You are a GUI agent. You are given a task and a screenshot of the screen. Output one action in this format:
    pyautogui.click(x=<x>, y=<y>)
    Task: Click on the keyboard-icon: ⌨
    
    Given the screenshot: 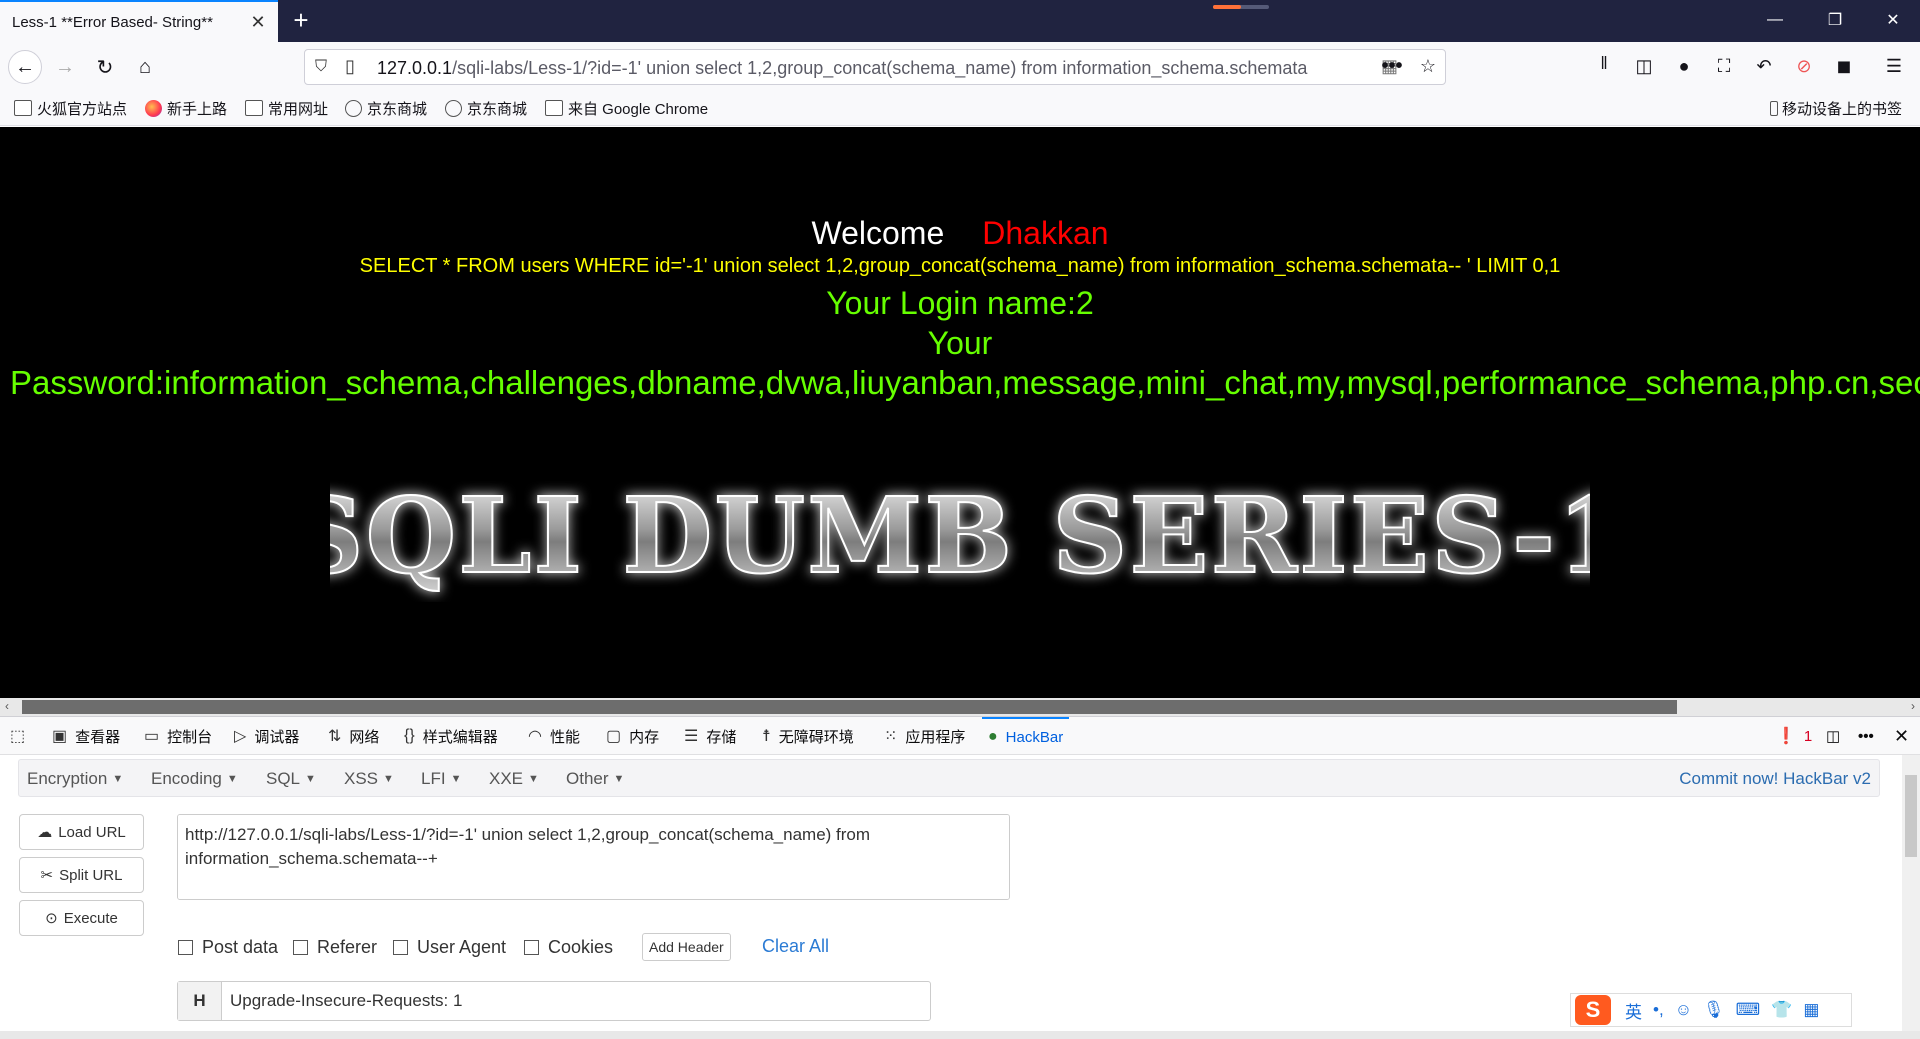 What is the action you would take?
    pyautogui.click(x=1748, y=1010)
    